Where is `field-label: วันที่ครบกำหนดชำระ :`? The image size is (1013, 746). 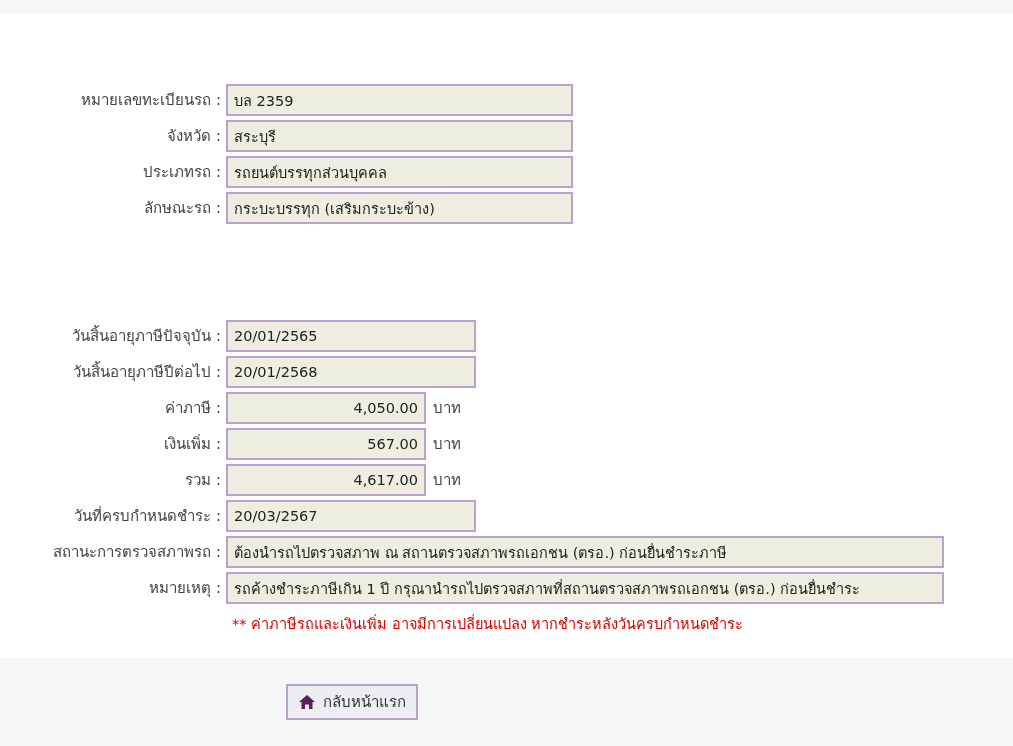
field-label: วันที่ครบกำหนดชำระ : is located at coordinates (147, 516).